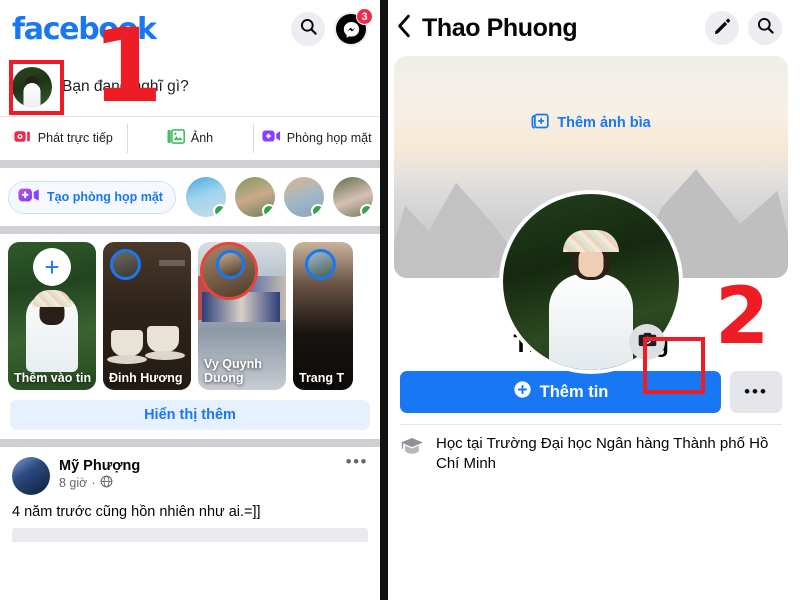 The height and width of the screenshot is (600, 800). Describe the element at coordinates (604, 123) in the screenshot. I see `add-cover-photo-label: Thêm ảnh bìa` at that location.